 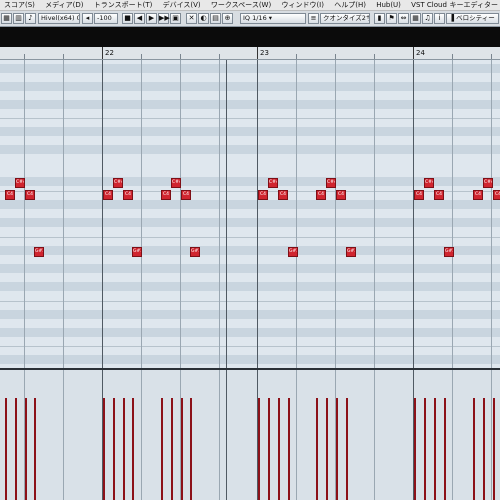 I want to click on menu-transport: トランスポート(T), so click(x=123, y=5).